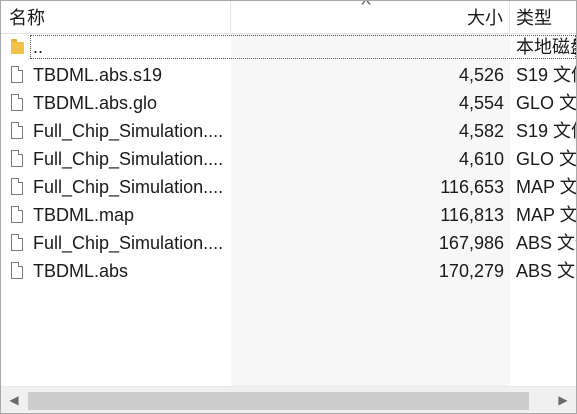 This screenshot has height=414, width=577. I want to click on file-name: TBDML.abs.glo, so click(95, 103).